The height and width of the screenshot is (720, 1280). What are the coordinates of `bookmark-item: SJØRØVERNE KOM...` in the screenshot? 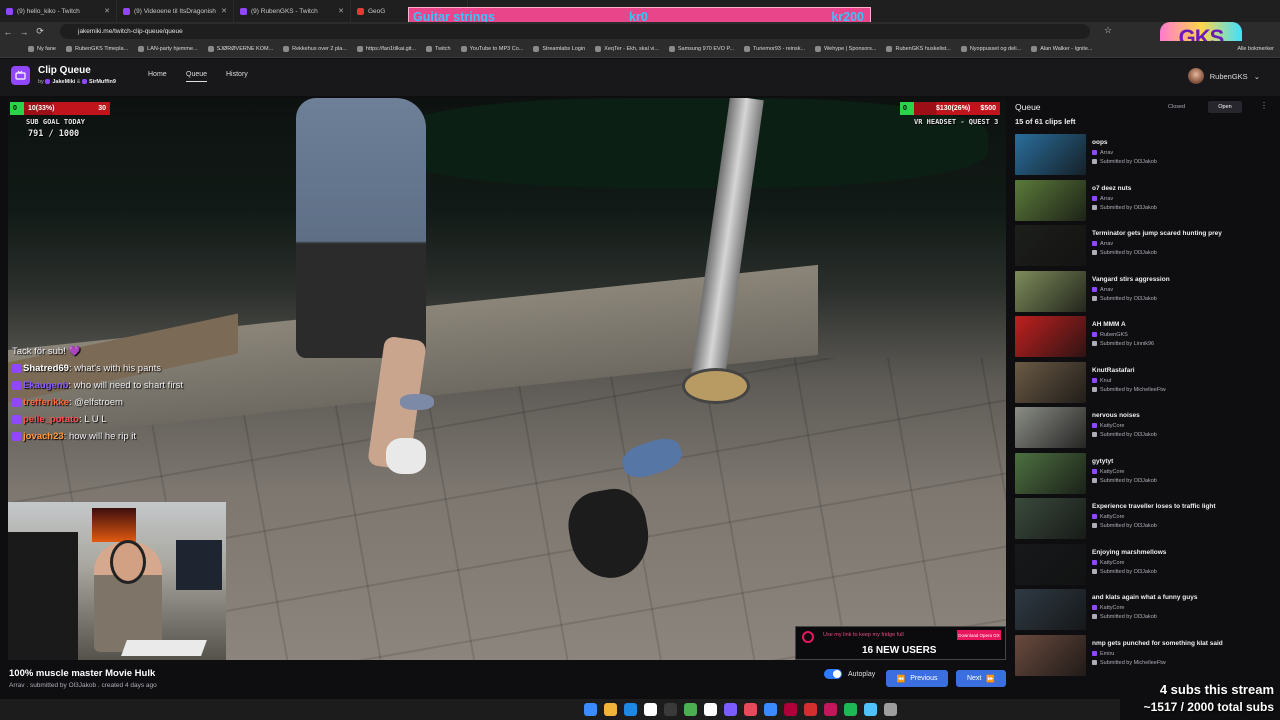 It's located at (240, 49).